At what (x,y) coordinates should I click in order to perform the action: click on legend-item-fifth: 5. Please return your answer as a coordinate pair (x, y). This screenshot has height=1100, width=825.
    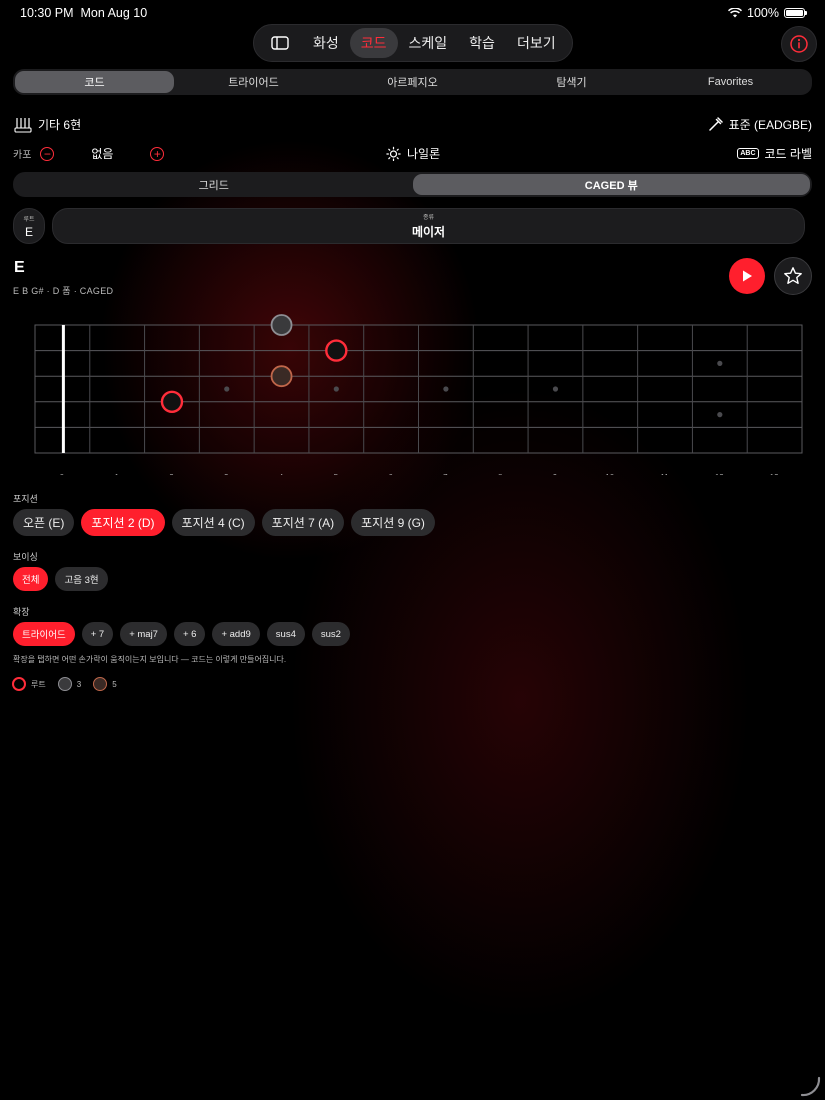
    Looking at the image, I should click on (105, 684).